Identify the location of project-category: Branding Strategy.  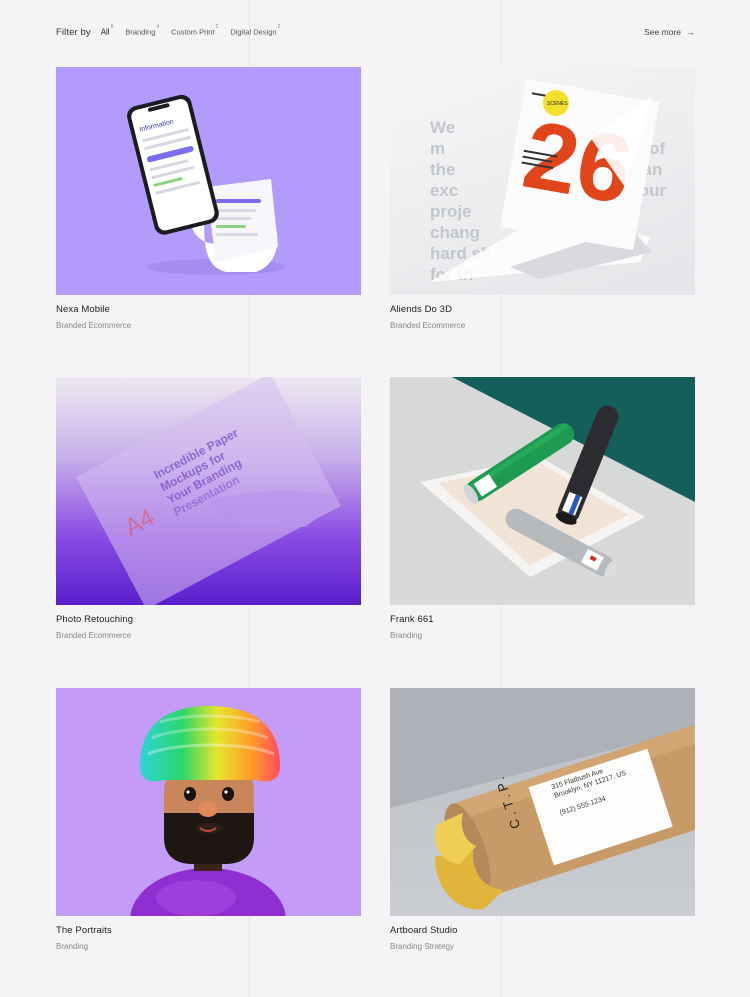
(422, 946).